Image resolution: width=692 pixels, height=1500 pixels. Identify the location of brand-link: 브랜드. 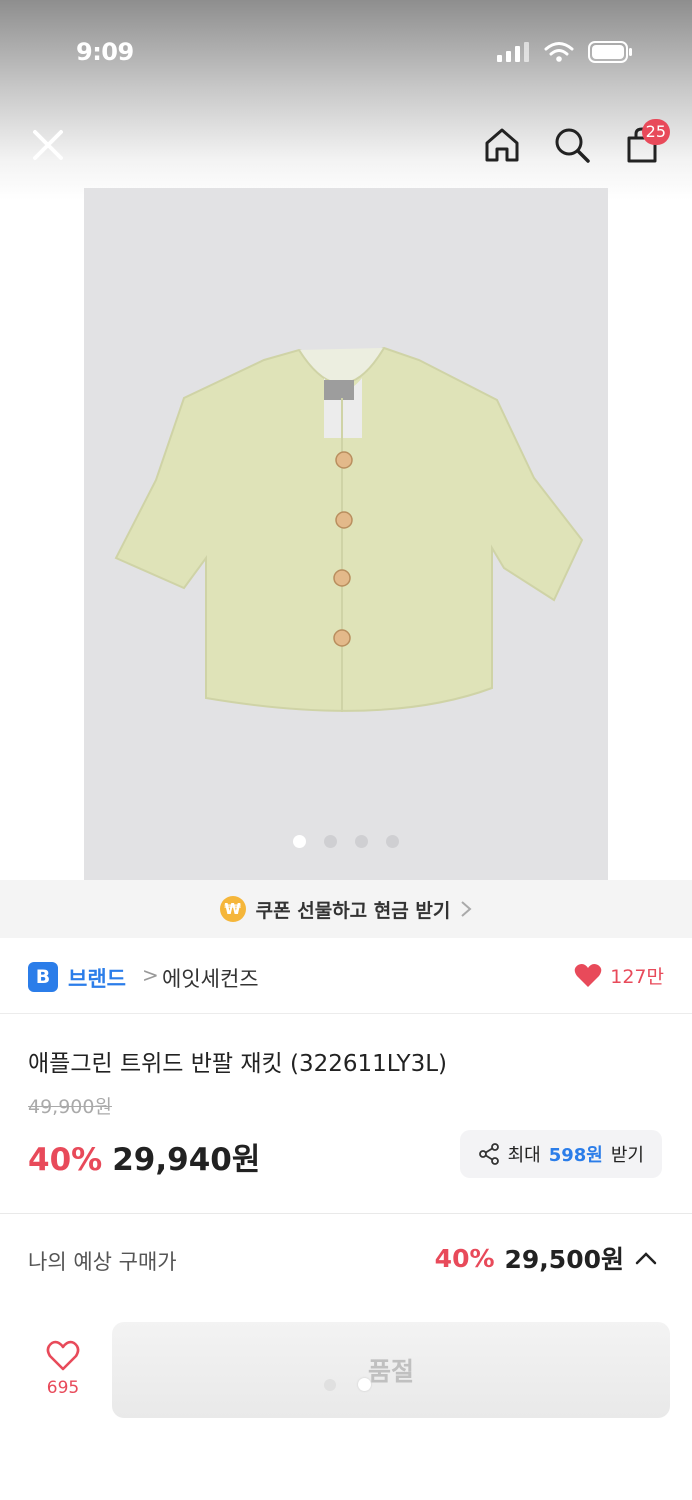
(97, 978).